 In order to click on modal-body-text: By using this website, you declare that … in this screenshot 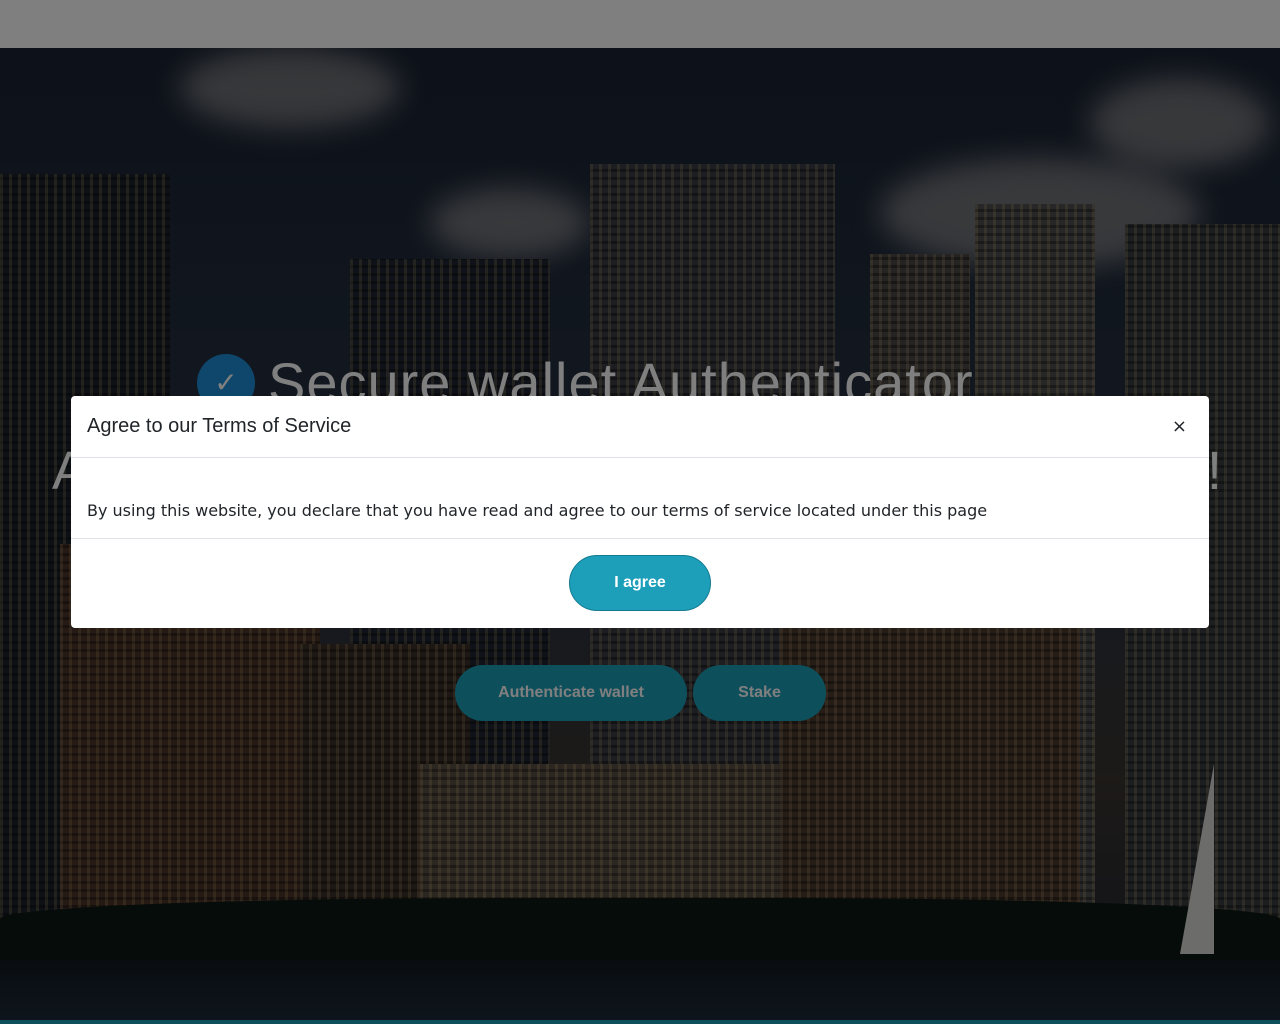, I will do `click(537, 510)`.